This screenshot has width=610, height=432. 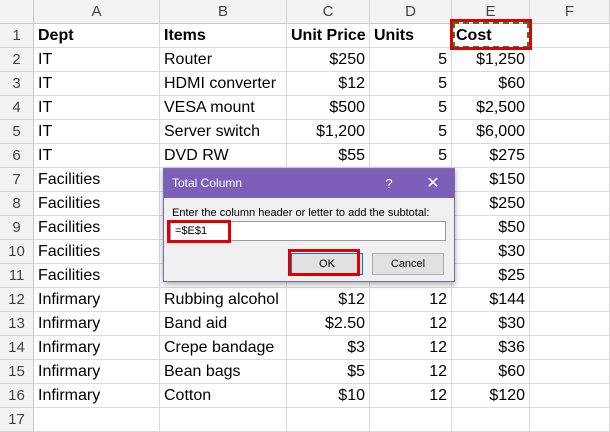 What do you see at coordinates (328, 36) in the screenshot?
I see `header-cell-unit_price: Unit Price` at bounding box center [328, 36].